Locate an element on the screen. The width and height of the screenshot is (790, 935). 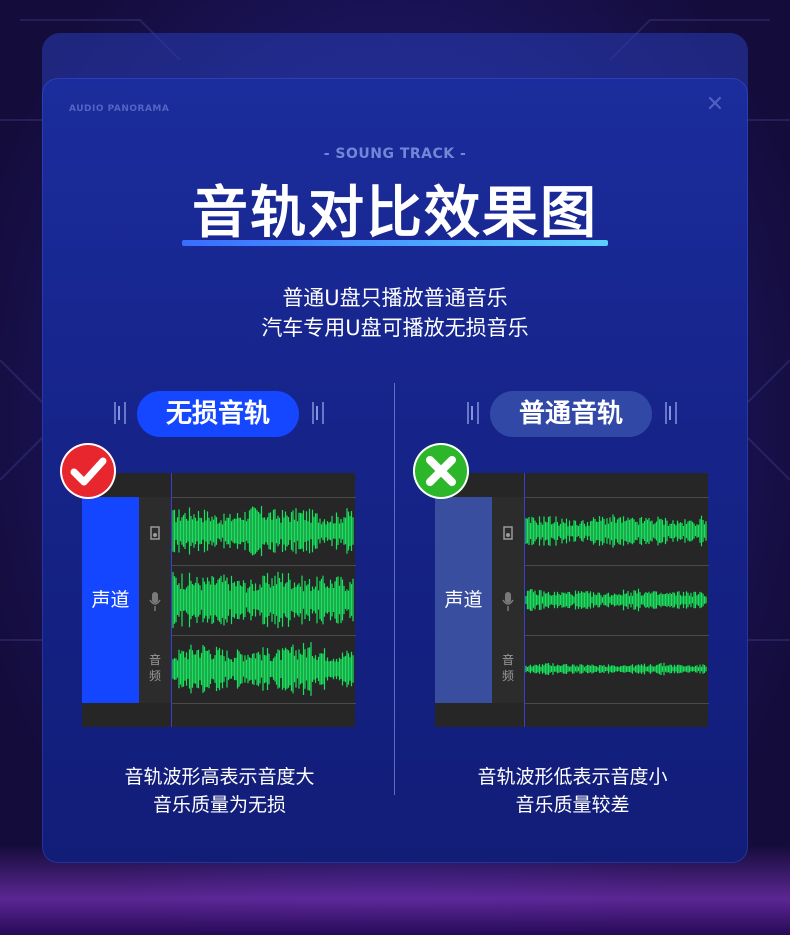
check-icon is located at coordinates (88, 471).